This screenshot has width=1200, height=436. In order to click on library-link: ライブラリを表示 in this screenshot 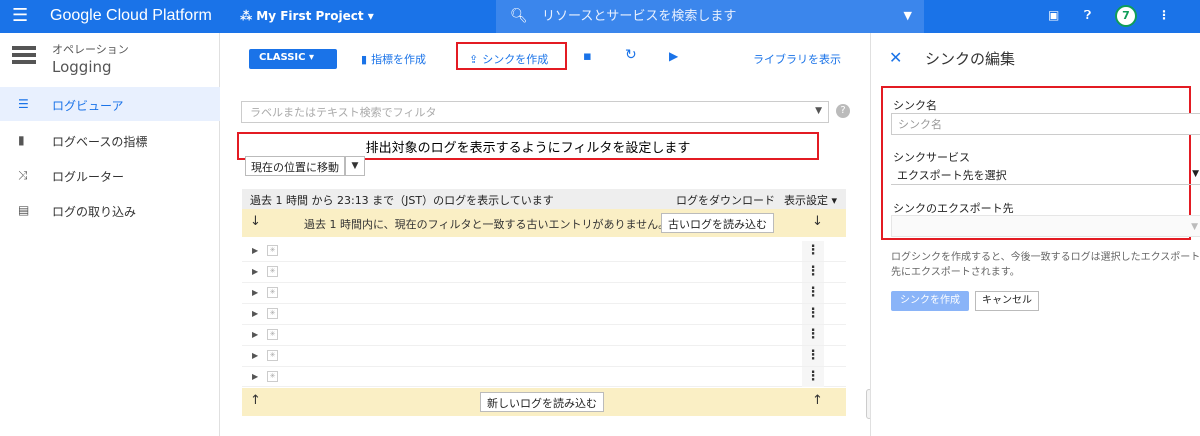, I will do `click(797, 59)`.